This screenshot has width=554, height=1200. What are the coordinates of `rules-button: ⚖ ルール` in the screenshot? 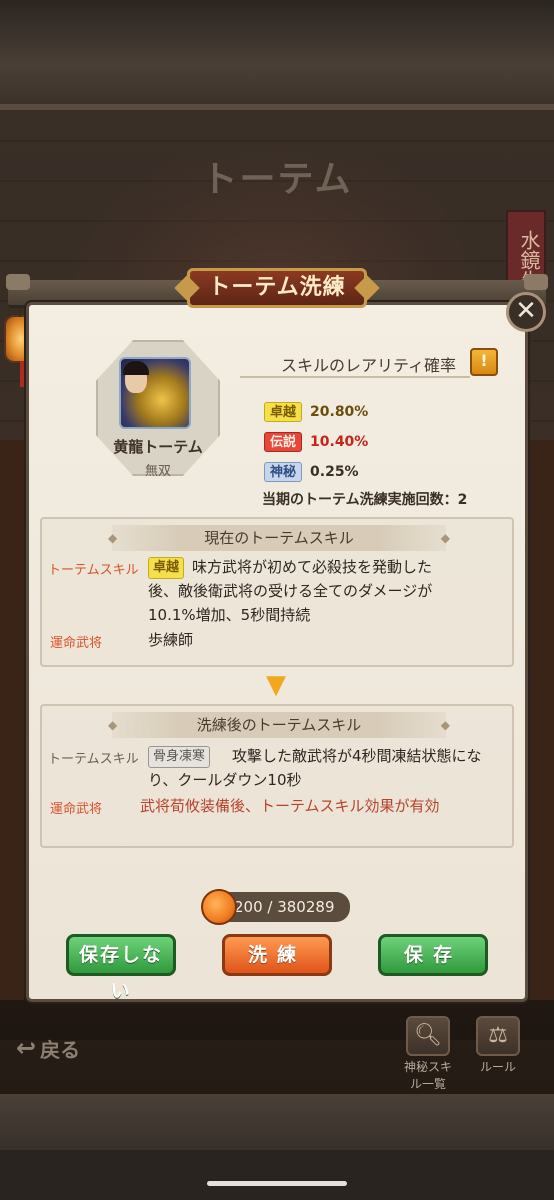 It's located at (498, 1049).